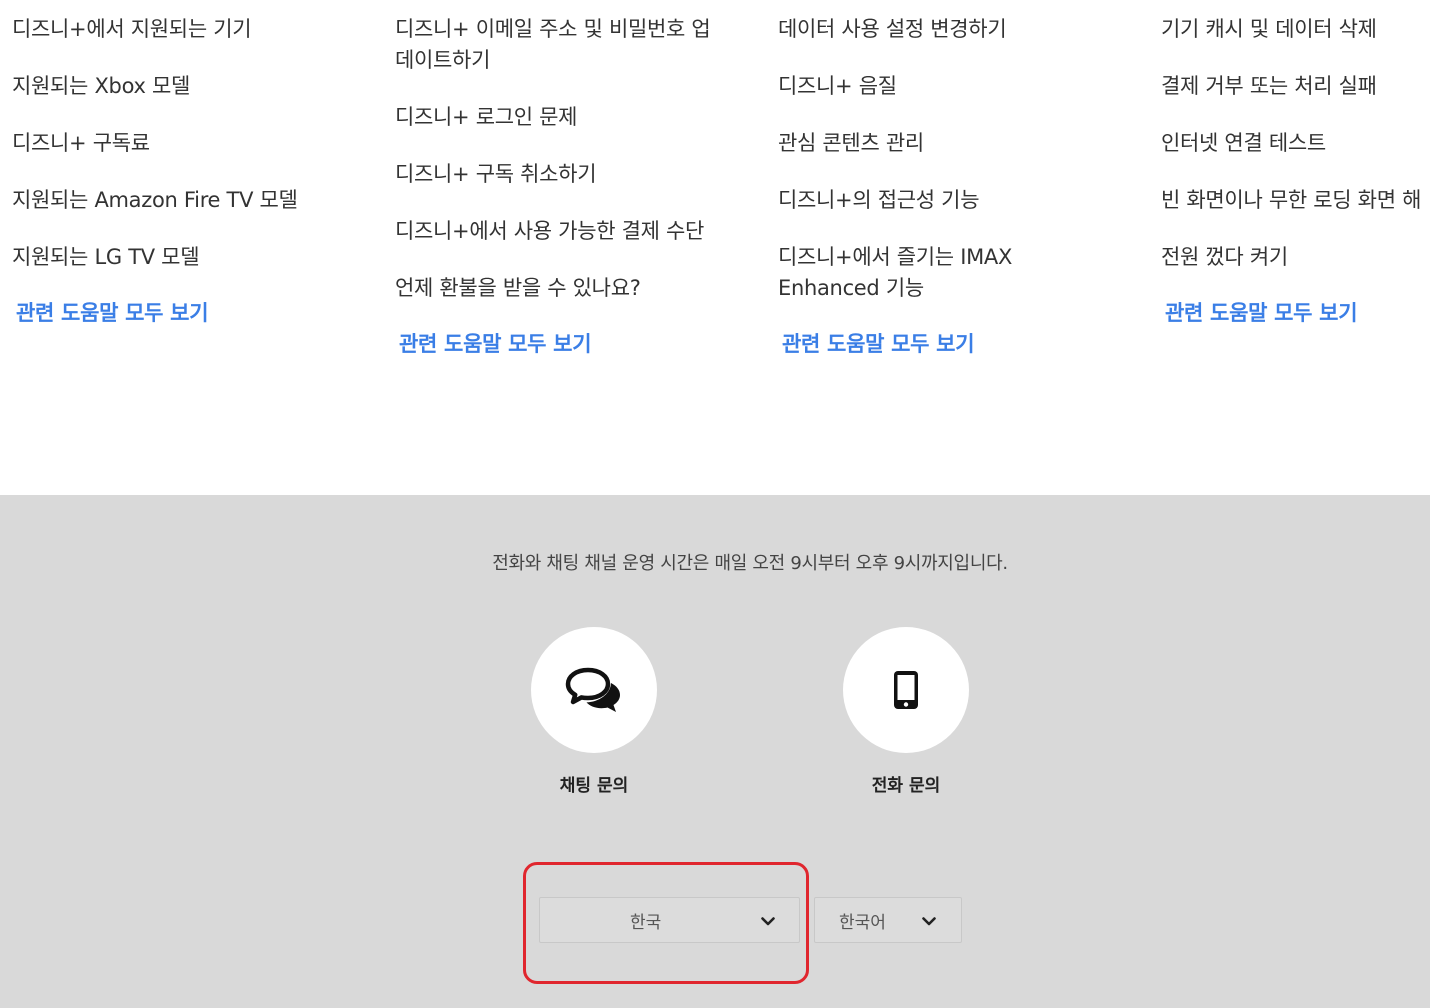 The image size is (1430, 1008). What do you see at coordinates (938, 273) in the screenshot?
I see `article-link: 디즈니+에서 즐기는 IMAX Enhanced 기능` at bounding box center [938, 273].